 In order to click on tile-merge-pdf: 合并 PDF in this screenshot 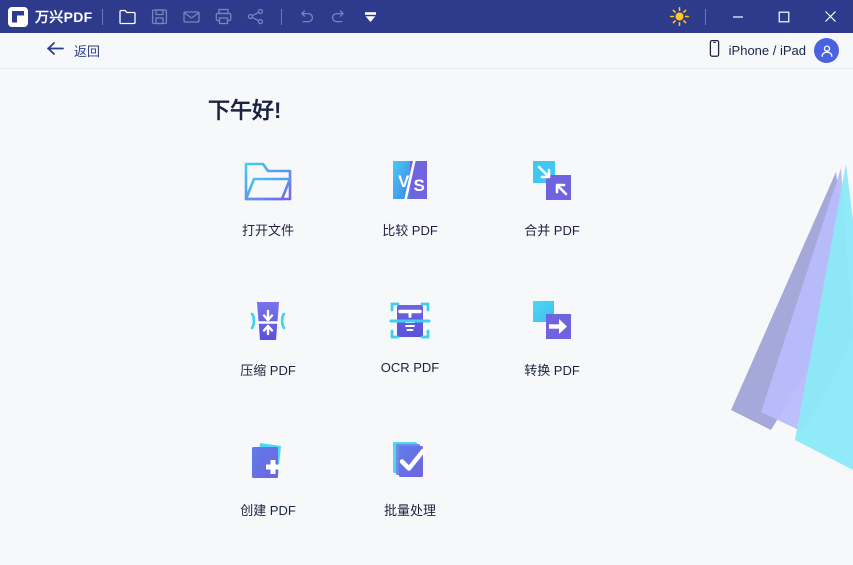, I will do `click(552, 214)`.